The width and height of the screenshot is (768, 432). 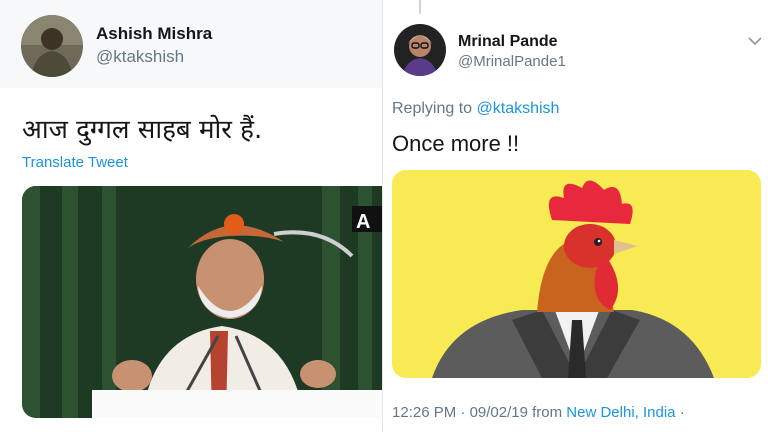 I want to click on tweet-date: 09/02/19, so click(x=499, y=412).